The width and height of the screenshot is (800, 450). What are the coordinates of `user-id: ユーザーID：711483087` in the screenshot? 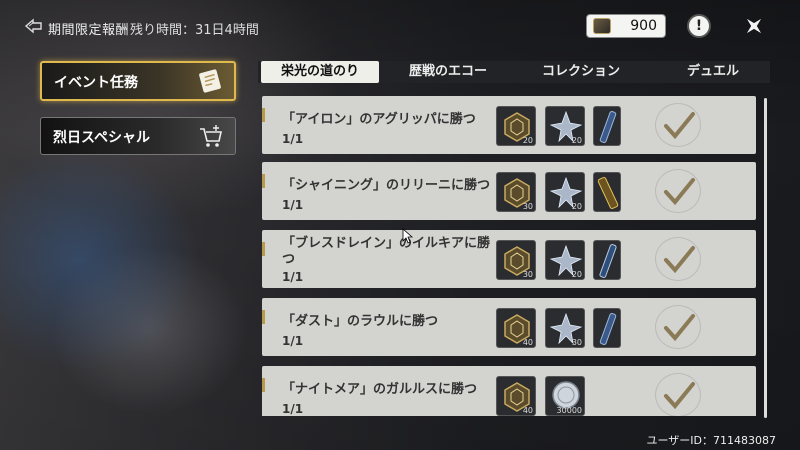 It's located at (711, 440).